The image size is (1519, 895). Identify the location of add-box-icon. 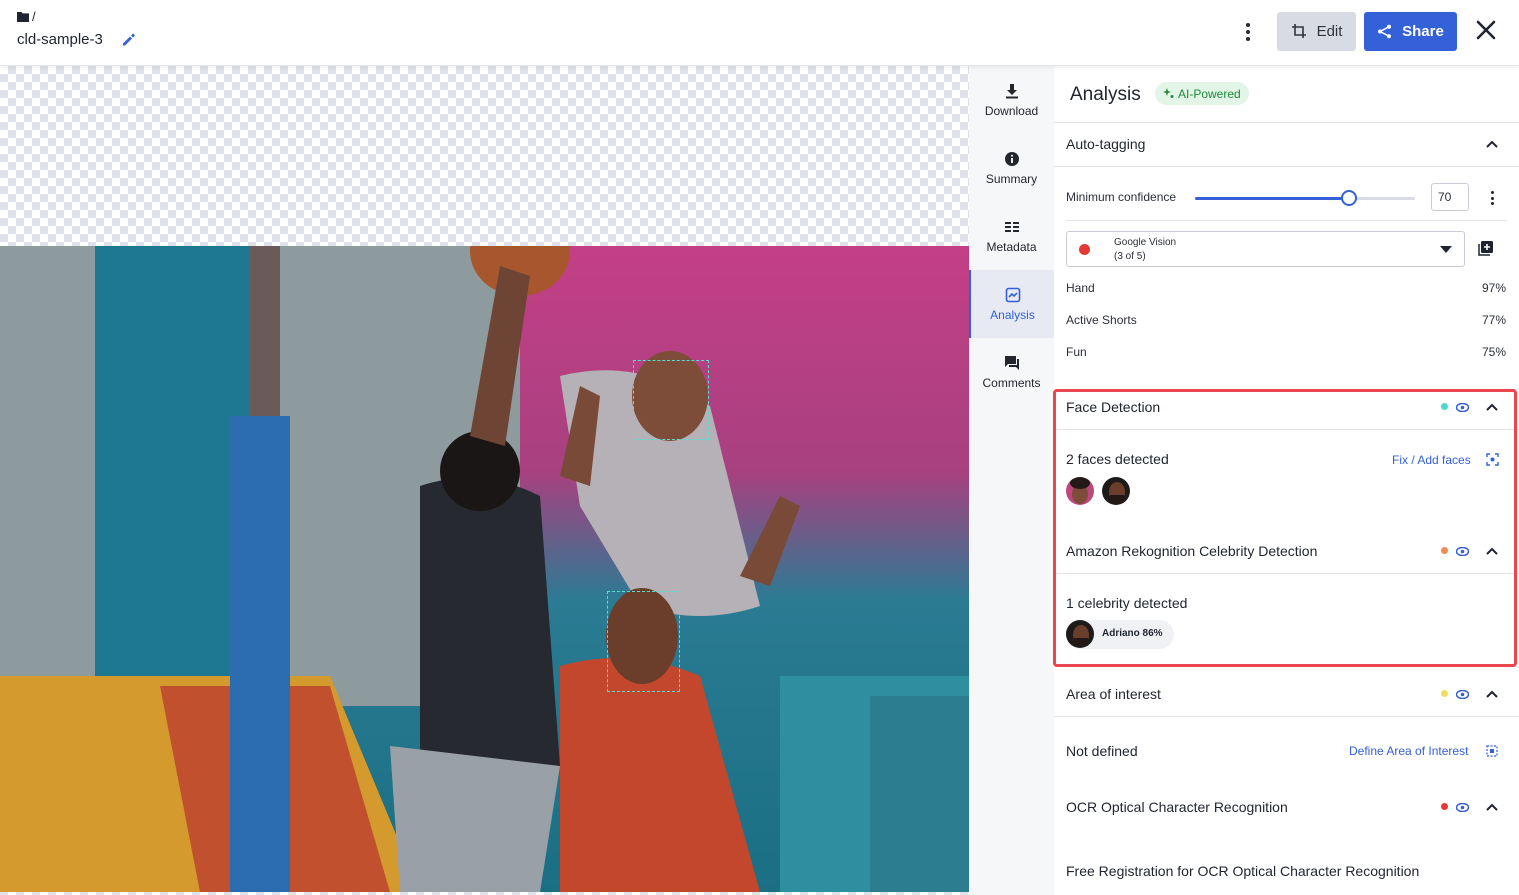
(1486, 248).